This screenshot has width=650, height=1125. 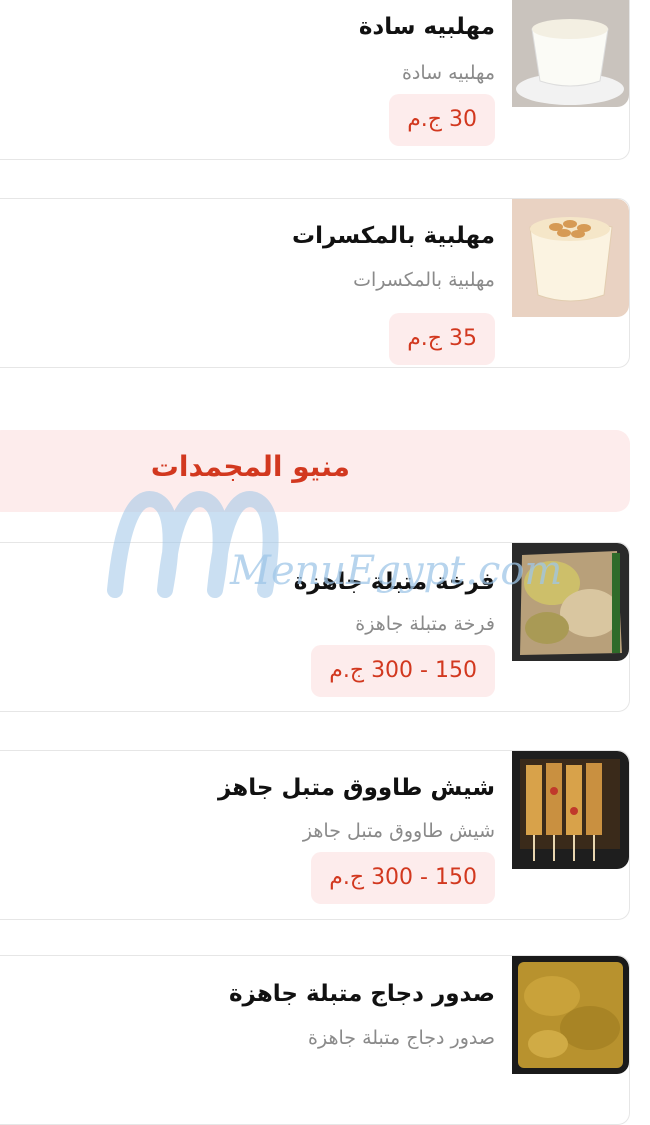 I want to click on section-header: منيو المجمدات, so click(x=315, y=471).